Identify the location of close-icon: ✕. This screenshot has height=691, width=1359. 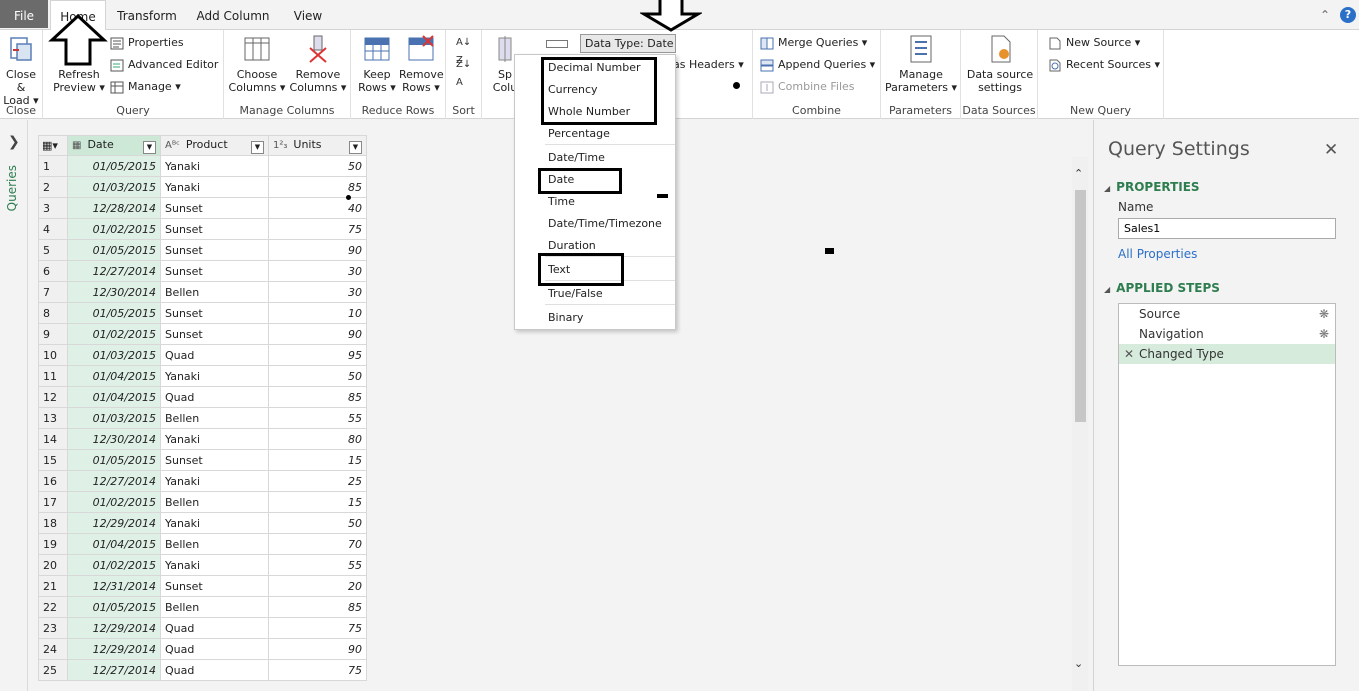
(1331, 150).